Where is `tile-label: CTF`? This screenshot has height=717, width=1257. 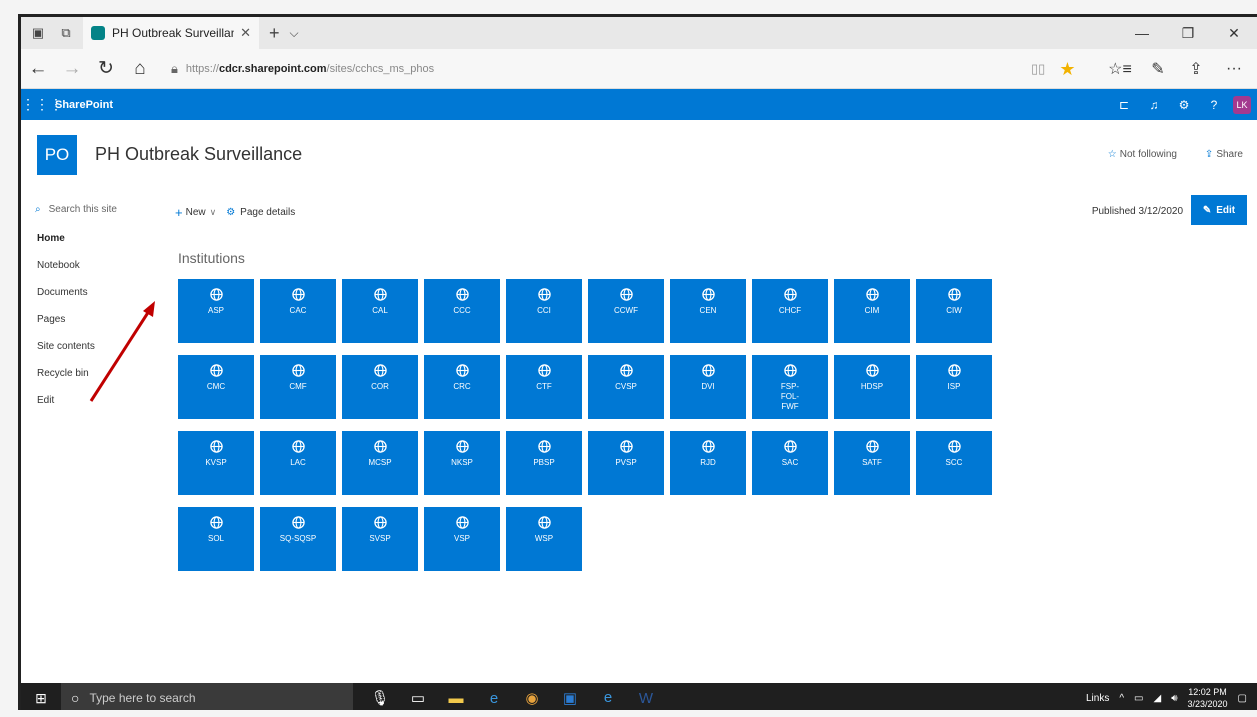
tile-label: CTF is located at coordinates (544, 386).